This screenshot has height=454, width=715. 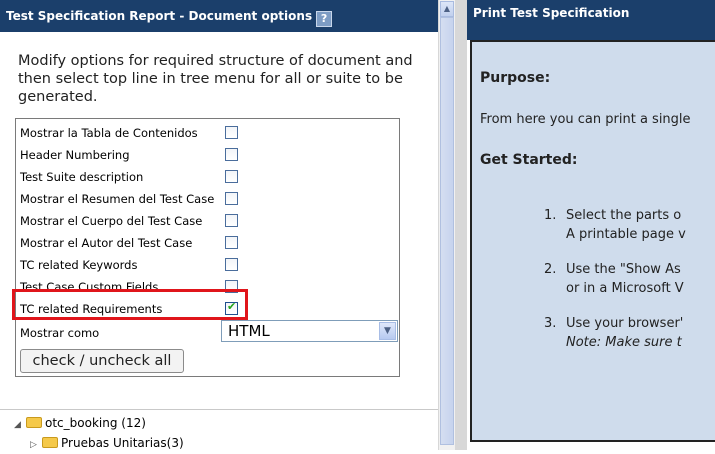 What do you see at coordinates (231, 132) in the screenshot?
I see `option-checkbox-toc` at bounding box center [231, 132].